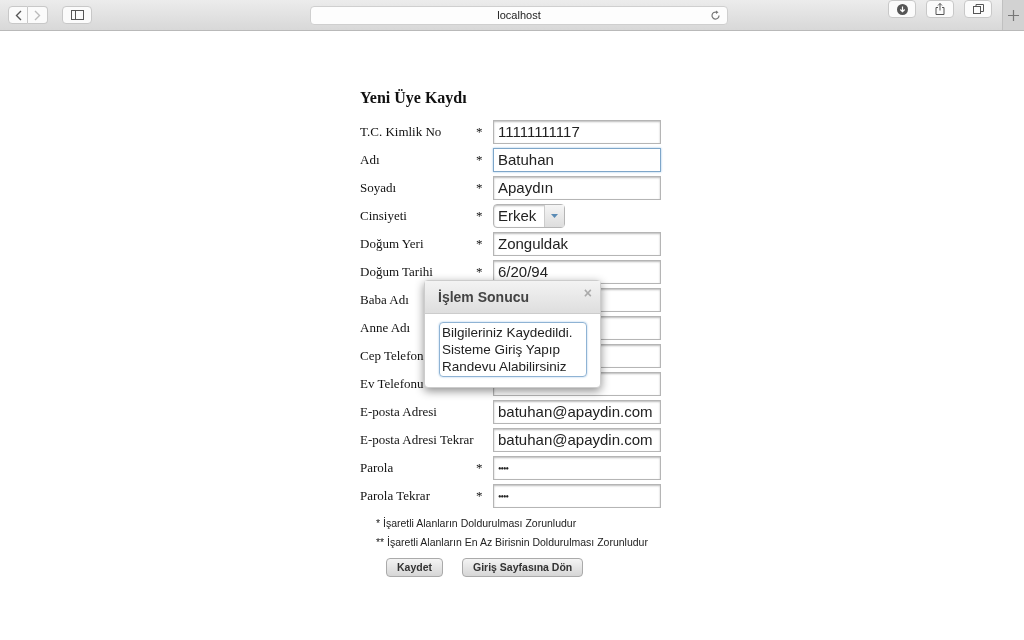 Image resolution: width=1024 pixels, height=640 pixels. I want to click on field-label: Ev Telefonu, so click(392, 384).